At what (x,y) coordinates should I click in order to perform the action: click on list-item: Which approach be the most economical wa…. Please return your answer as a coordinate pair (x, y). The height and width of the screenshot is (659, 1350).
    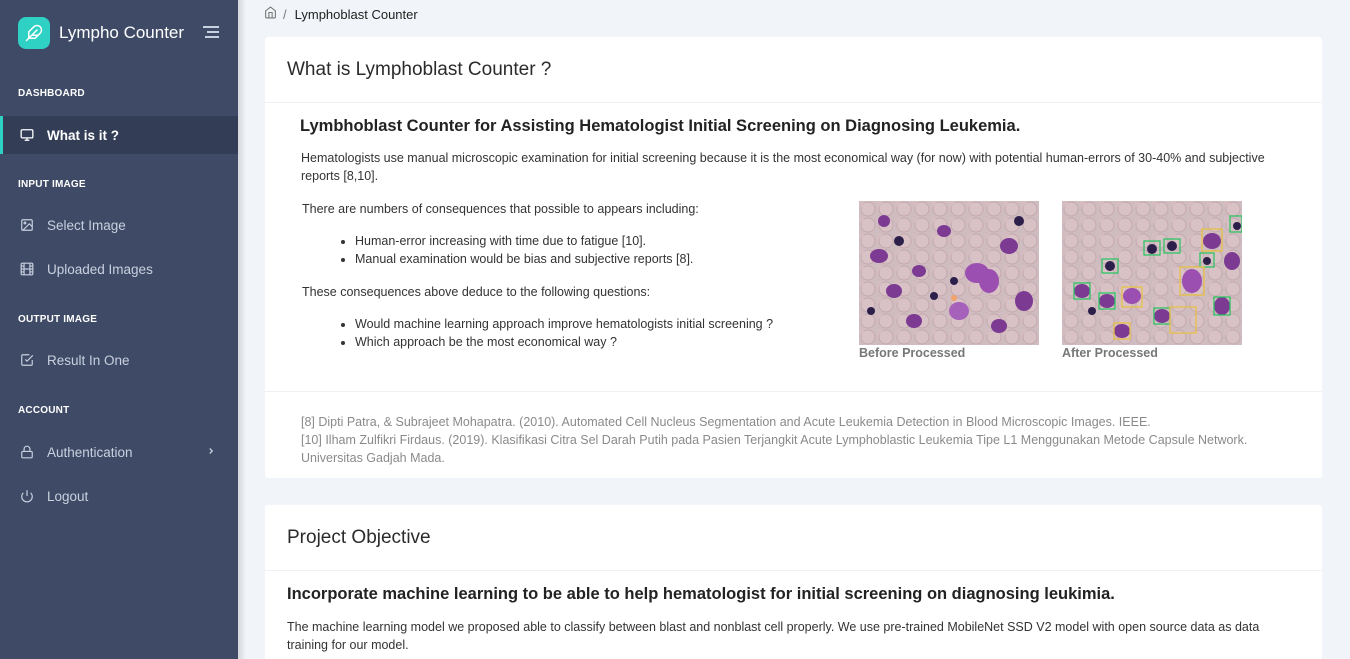
    Looking at the image, I should click on (564, 342).